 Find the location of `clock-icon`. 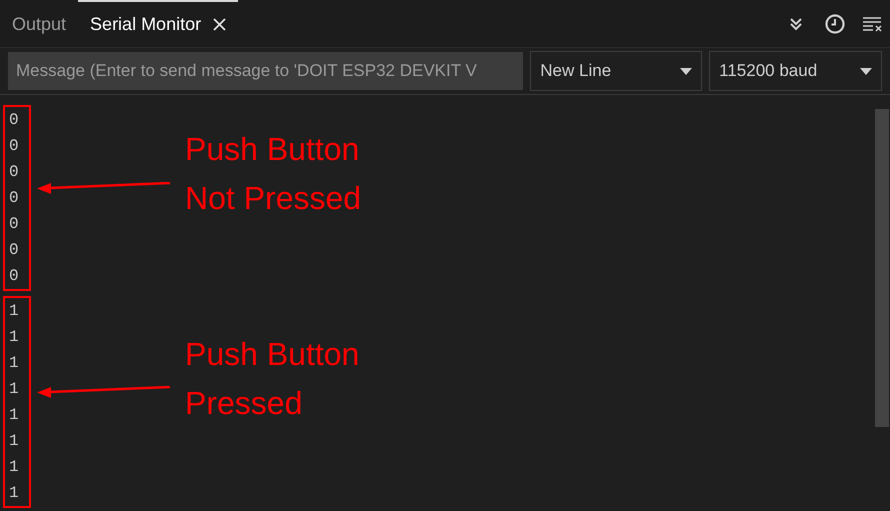

clock-icon is located at coordinates (835, 24).